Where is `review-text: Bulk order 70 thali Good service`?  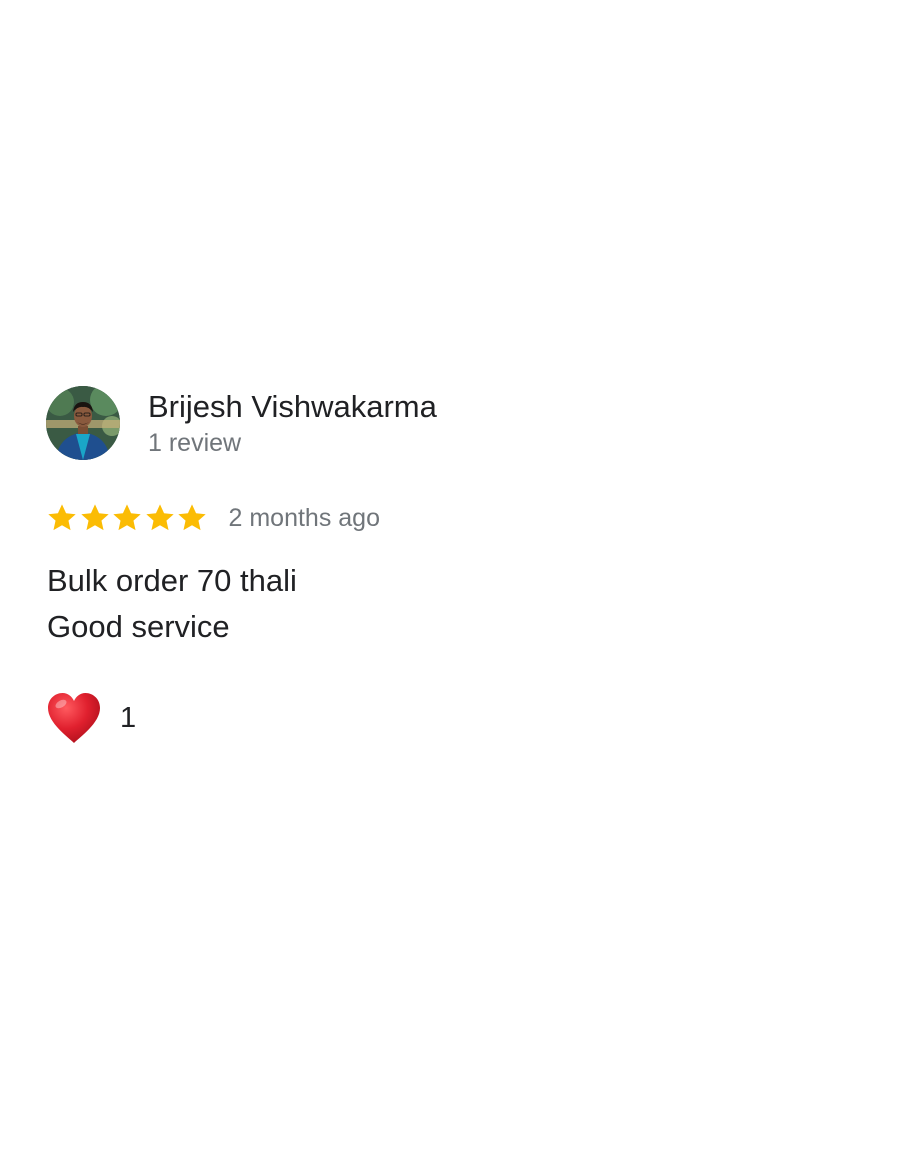
review-text: Bulk order 70 thali Good service is located at coordinates (172, 604).